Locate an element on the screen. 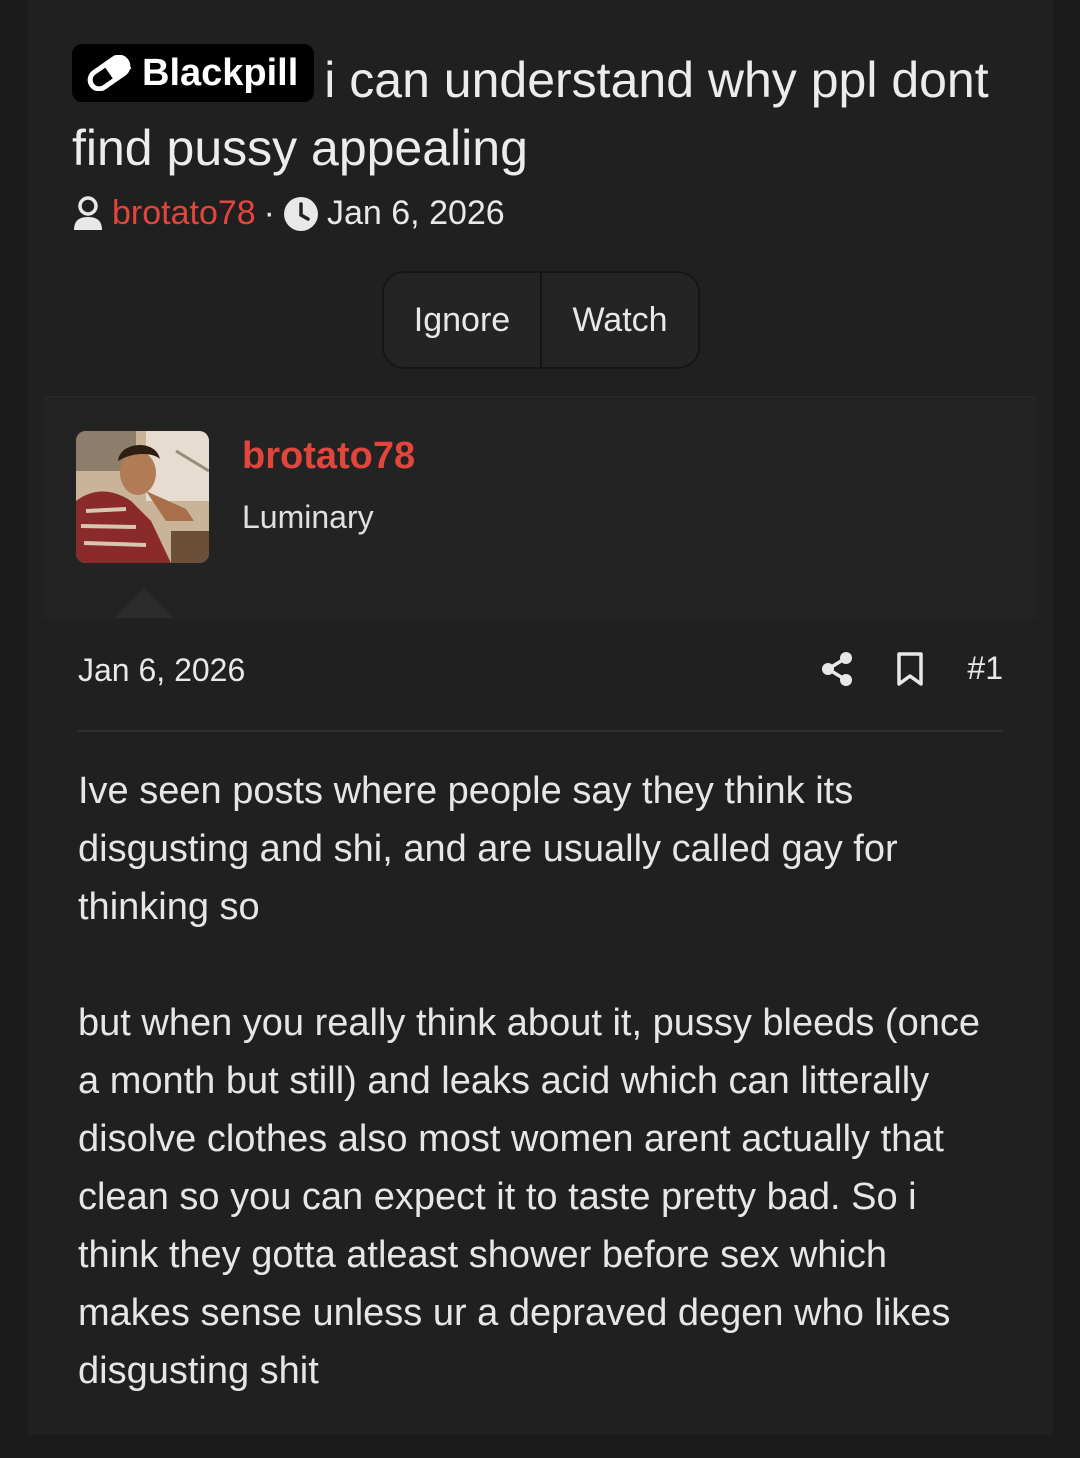 This screenshot has width=1080, height=1458. thread-meta: brotato78 · Jan 6, 2026 is located at coordinates (288, 213).